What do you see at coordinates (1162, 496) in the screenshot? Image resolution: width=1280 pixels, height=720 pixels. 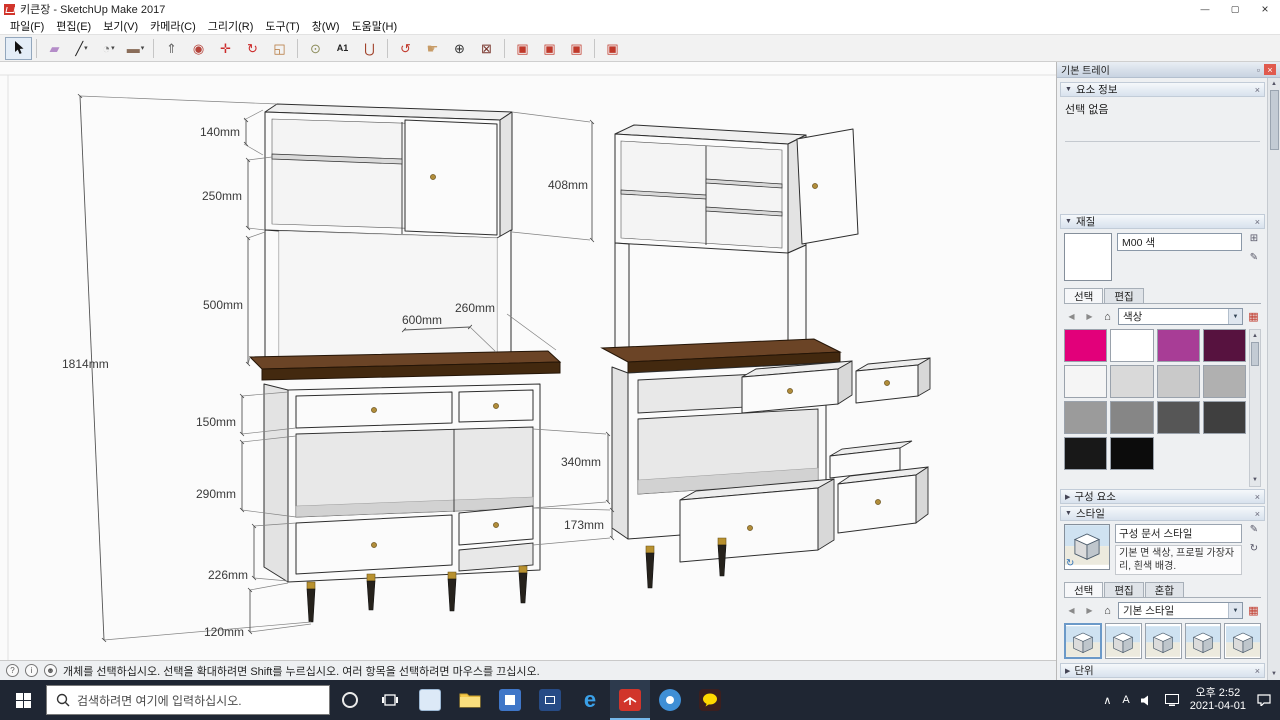 I see `components-header: ▶ 구성 요소 ×` at bounding box center [1162, 496].